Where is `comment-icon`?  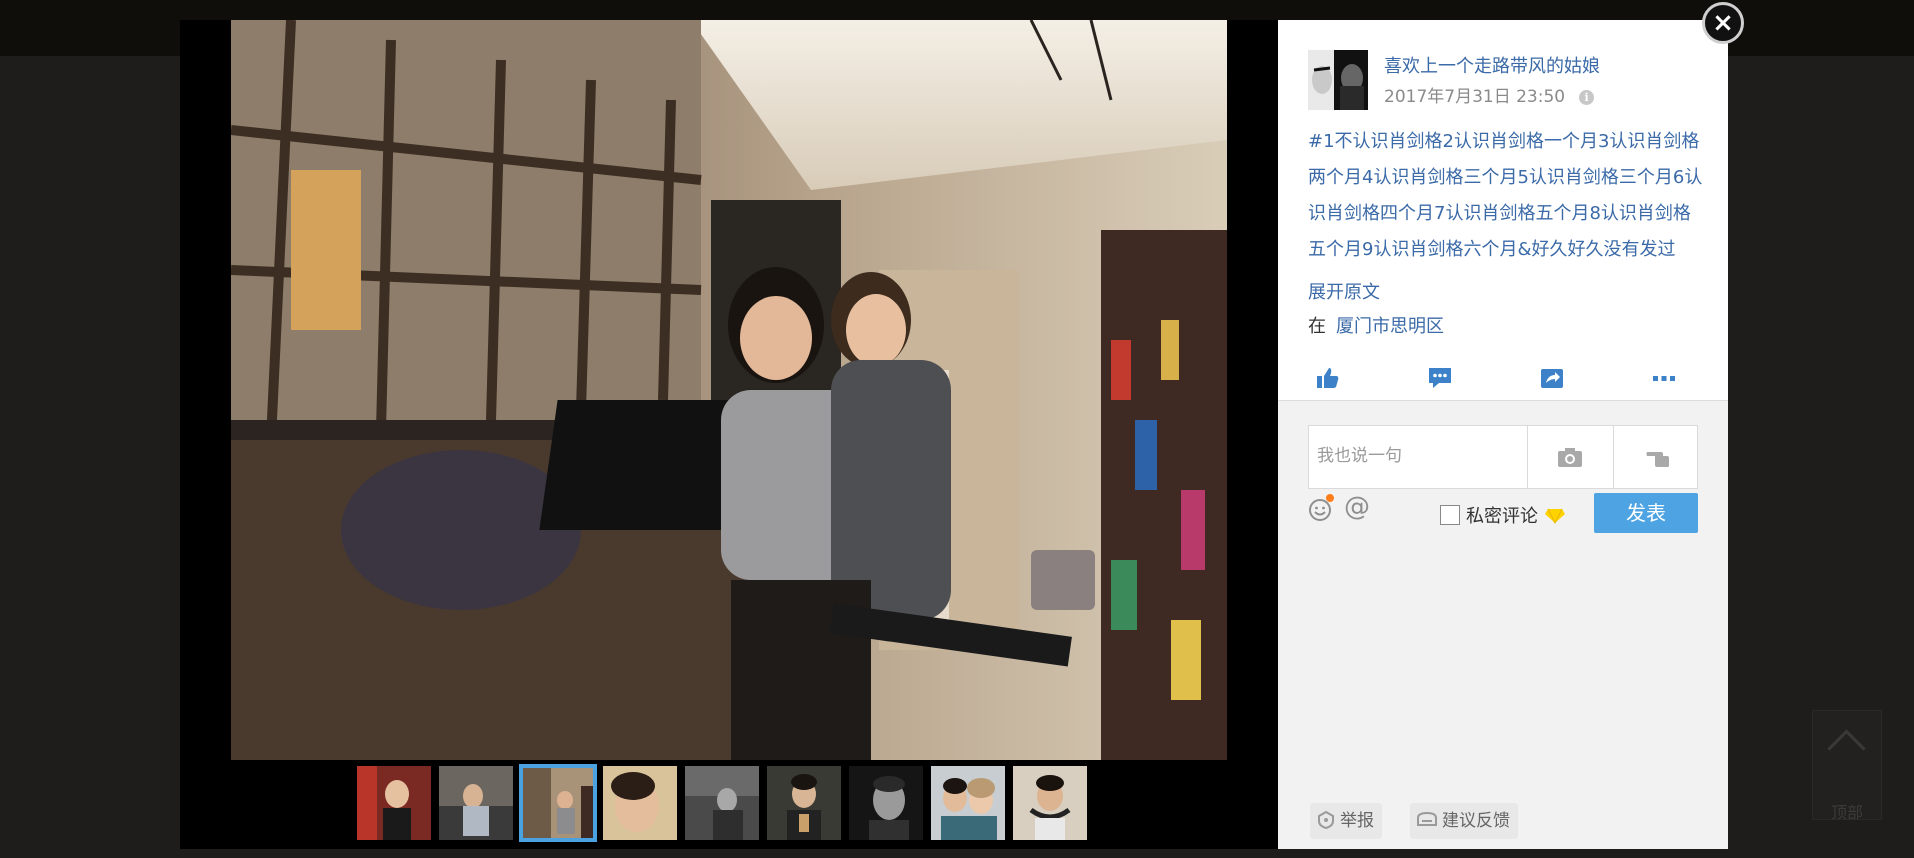
comment-icon is located at coordinates (1440, 378).